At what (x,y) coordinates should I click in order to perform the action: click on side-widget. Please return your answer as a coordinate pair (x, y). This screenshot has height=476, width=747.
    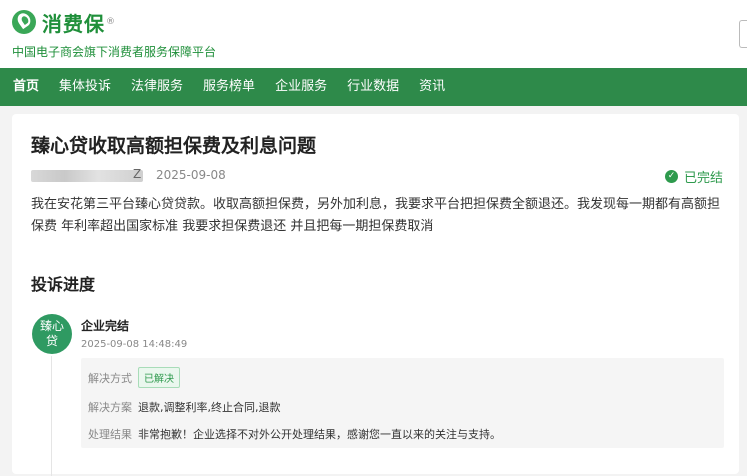
    Looking at the image, I should click on (743, 34).